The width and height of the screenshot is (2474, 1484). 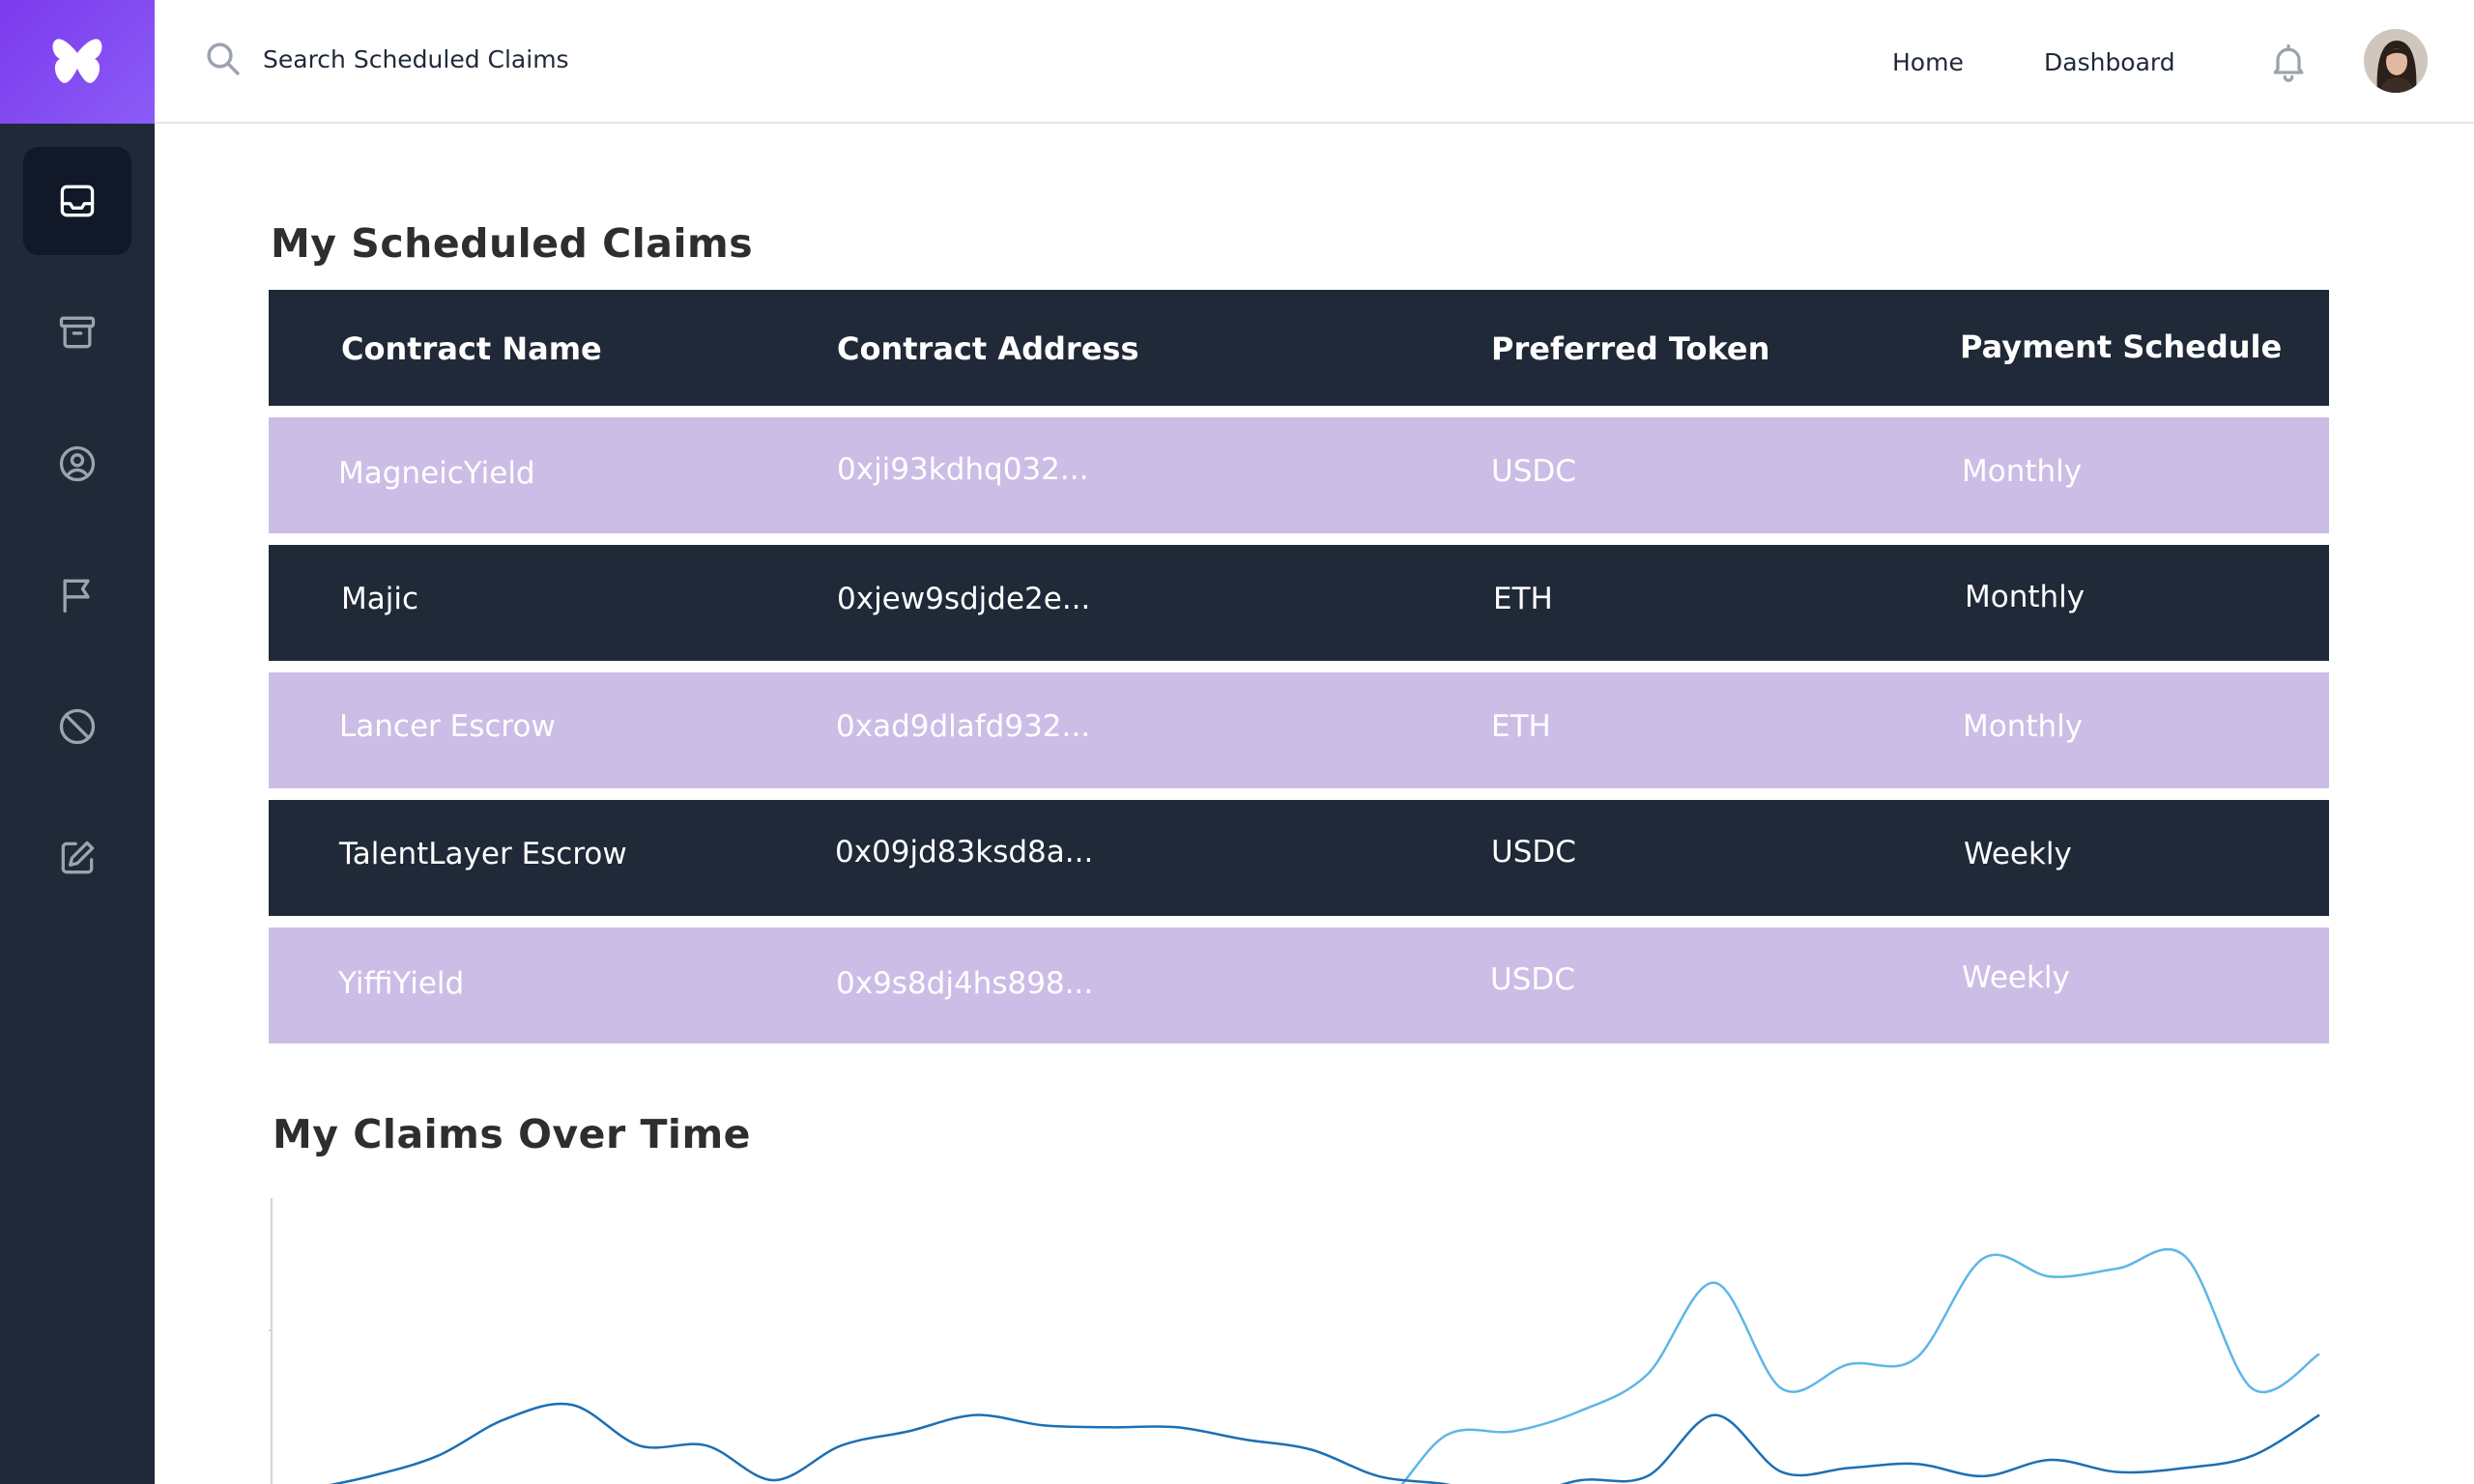 I want to click on page-title: My Scheduled Claims, so click(x=512, y=244).